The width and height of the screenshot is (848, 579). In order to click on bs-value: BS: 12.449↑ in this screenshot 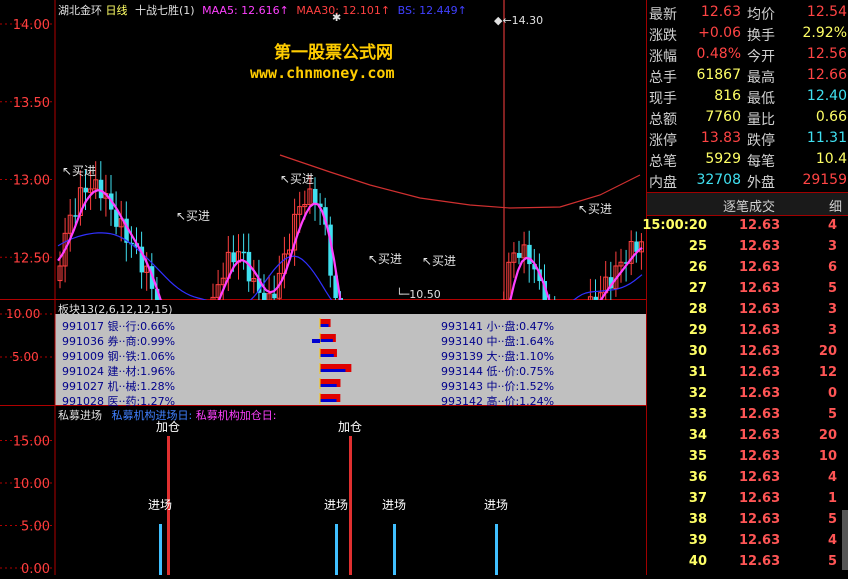, I will do `click(432, 10)`.